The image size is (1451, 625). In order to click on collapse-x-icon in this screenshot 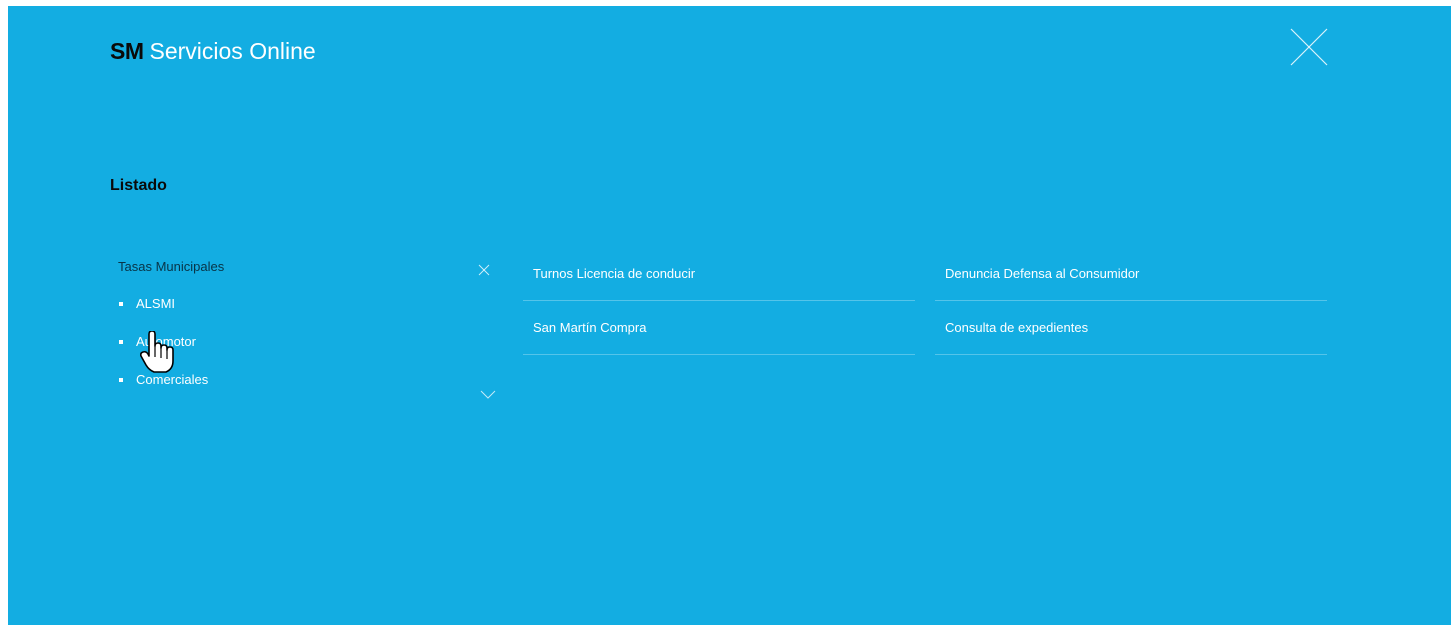, I will do `click(484, 268)`.